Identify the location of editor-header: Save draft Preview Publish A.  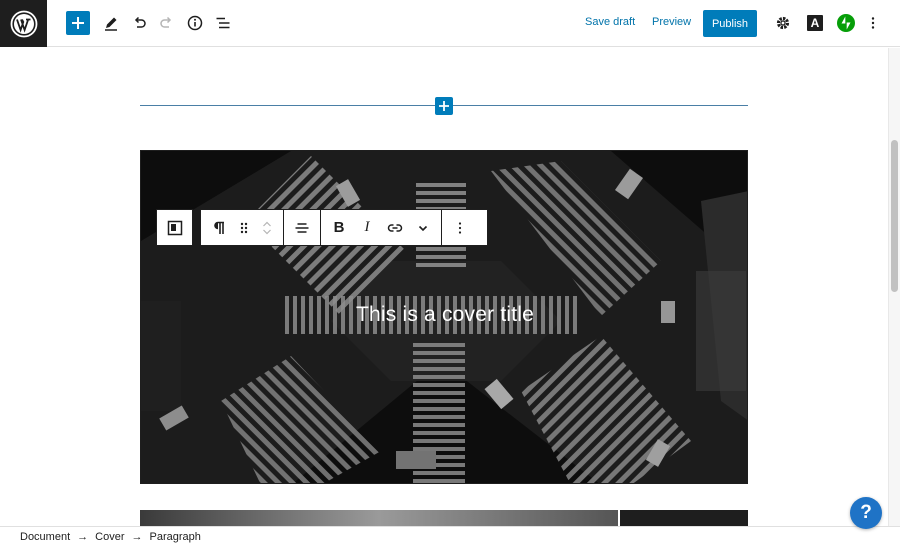
(450, 23).